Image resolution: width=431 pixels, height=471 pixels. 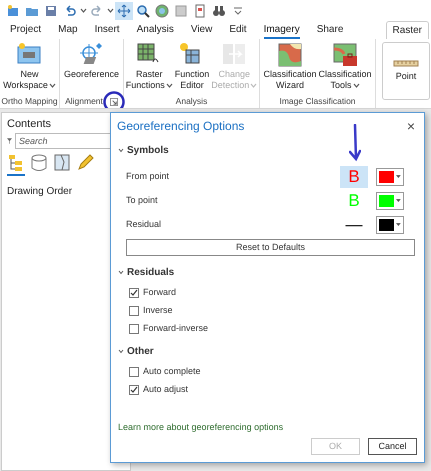 I want to click on cylinder-icon, so click(x=39, y=162).